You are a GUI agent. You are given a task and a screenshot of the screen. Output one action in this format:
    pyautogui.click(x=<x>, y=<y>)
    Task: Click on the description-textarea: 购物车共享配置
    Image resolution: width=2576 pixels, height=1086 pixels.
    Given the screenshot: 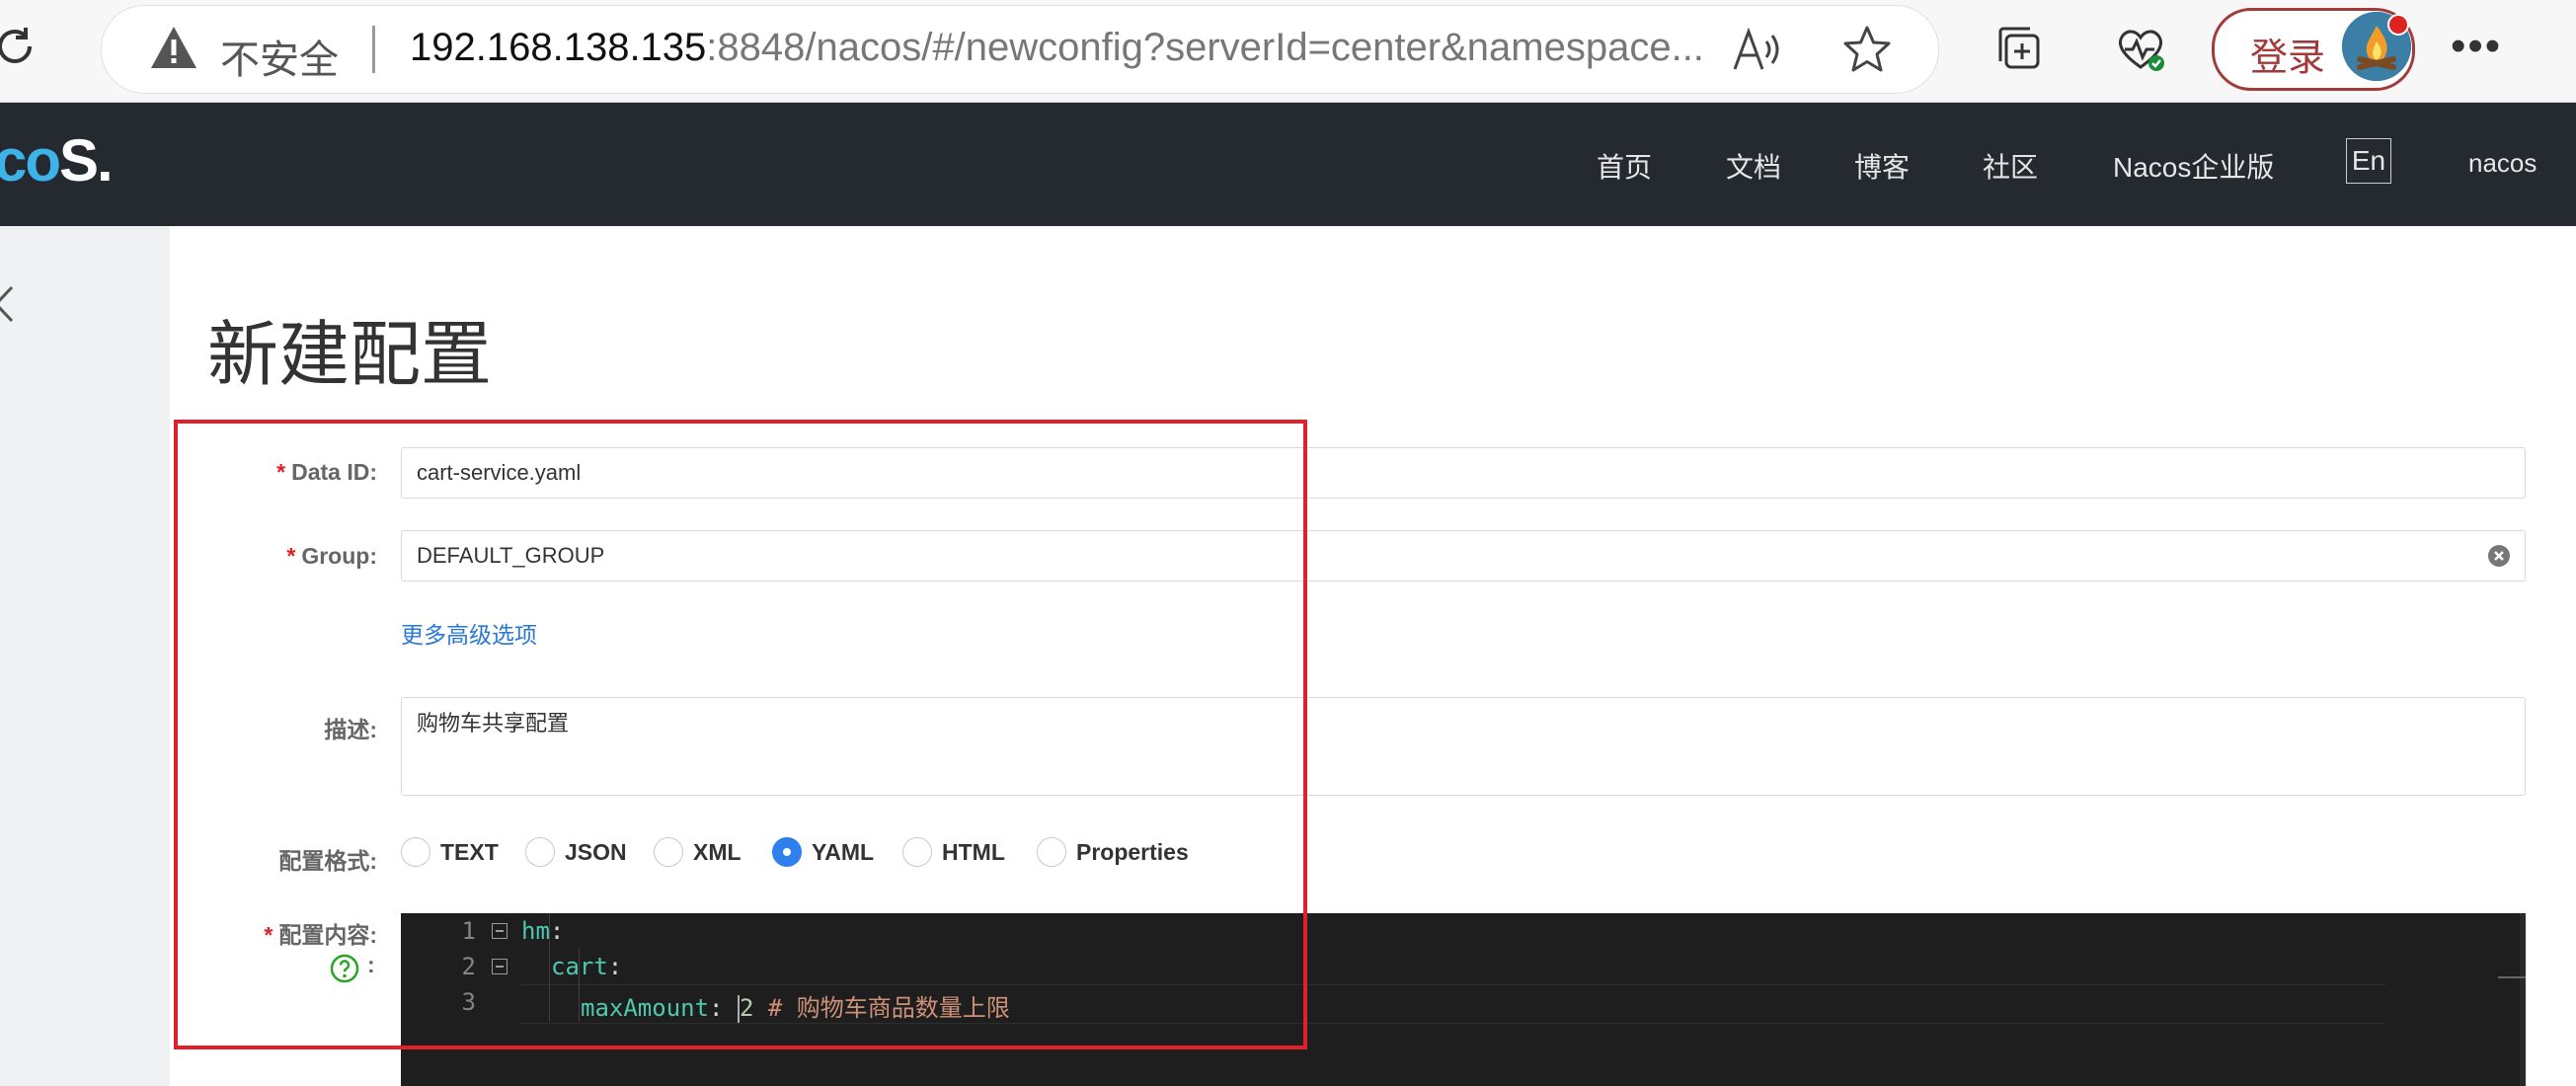 What is the action you would take?
    pyautogui.click(x=1463, y=747)
    